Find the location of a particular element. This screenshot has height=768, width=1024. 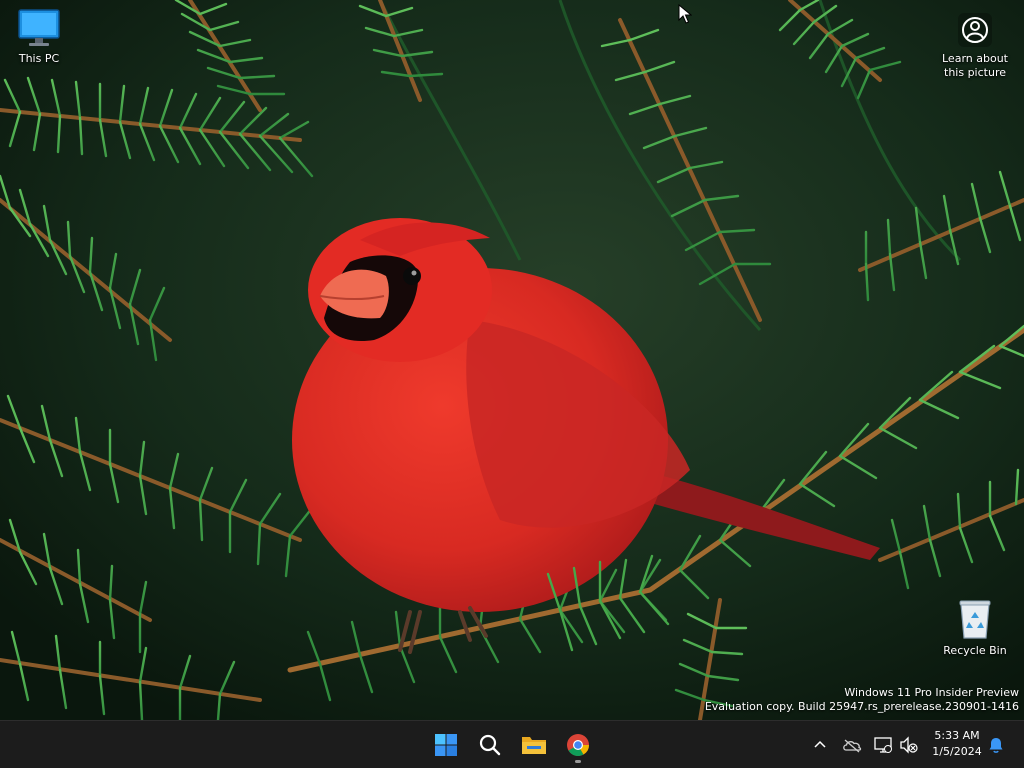

desktop-icon-label: Learn about this picture is located at coordinates (975, 65).